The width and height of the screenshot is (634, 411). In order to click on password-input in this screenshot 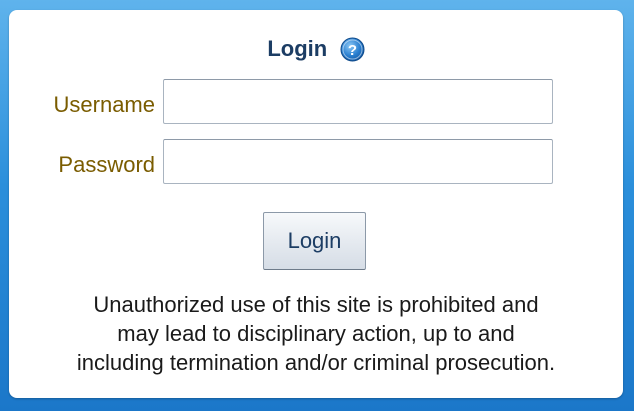, I will do `click(358, 161)`.